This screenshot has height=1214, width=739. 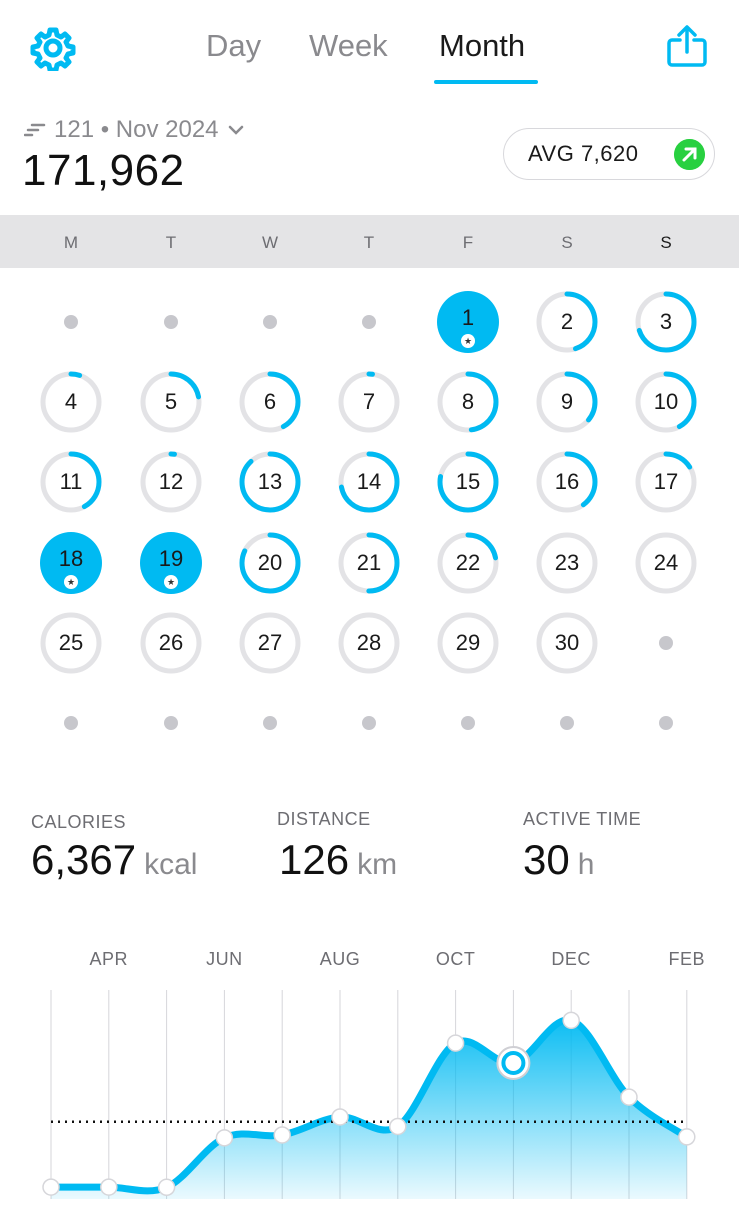 I want to click on calendar-day: 28, so click(x=369, y=643).